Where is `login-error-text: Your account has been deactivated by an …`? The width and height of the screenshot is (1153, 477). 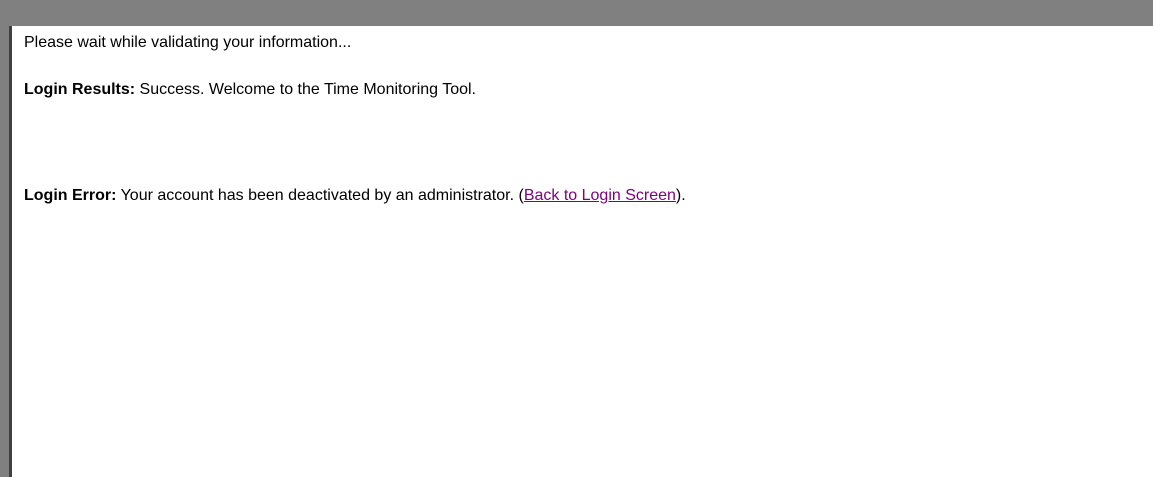
login-error-text: Your account has been deactivated by an … is located at coordinates (320, 195).